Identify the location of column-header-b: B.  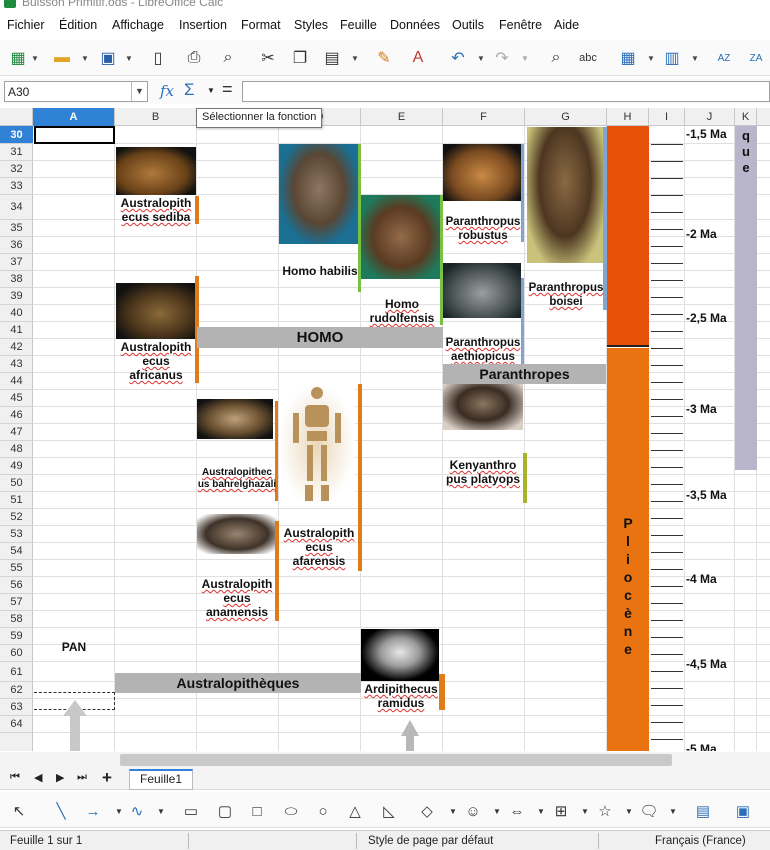
(156, 117).